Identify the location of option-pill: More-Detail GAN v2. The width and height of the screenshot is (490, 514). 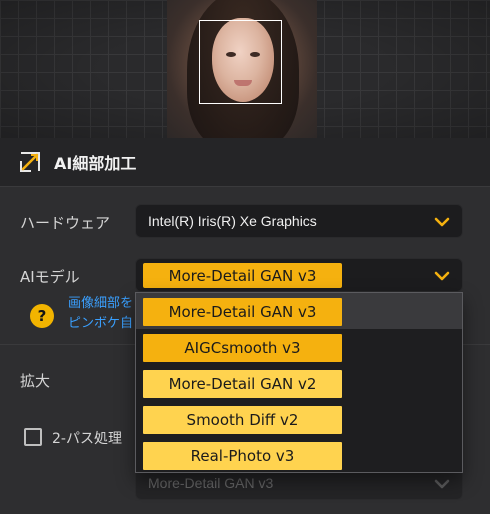
(242, 384).